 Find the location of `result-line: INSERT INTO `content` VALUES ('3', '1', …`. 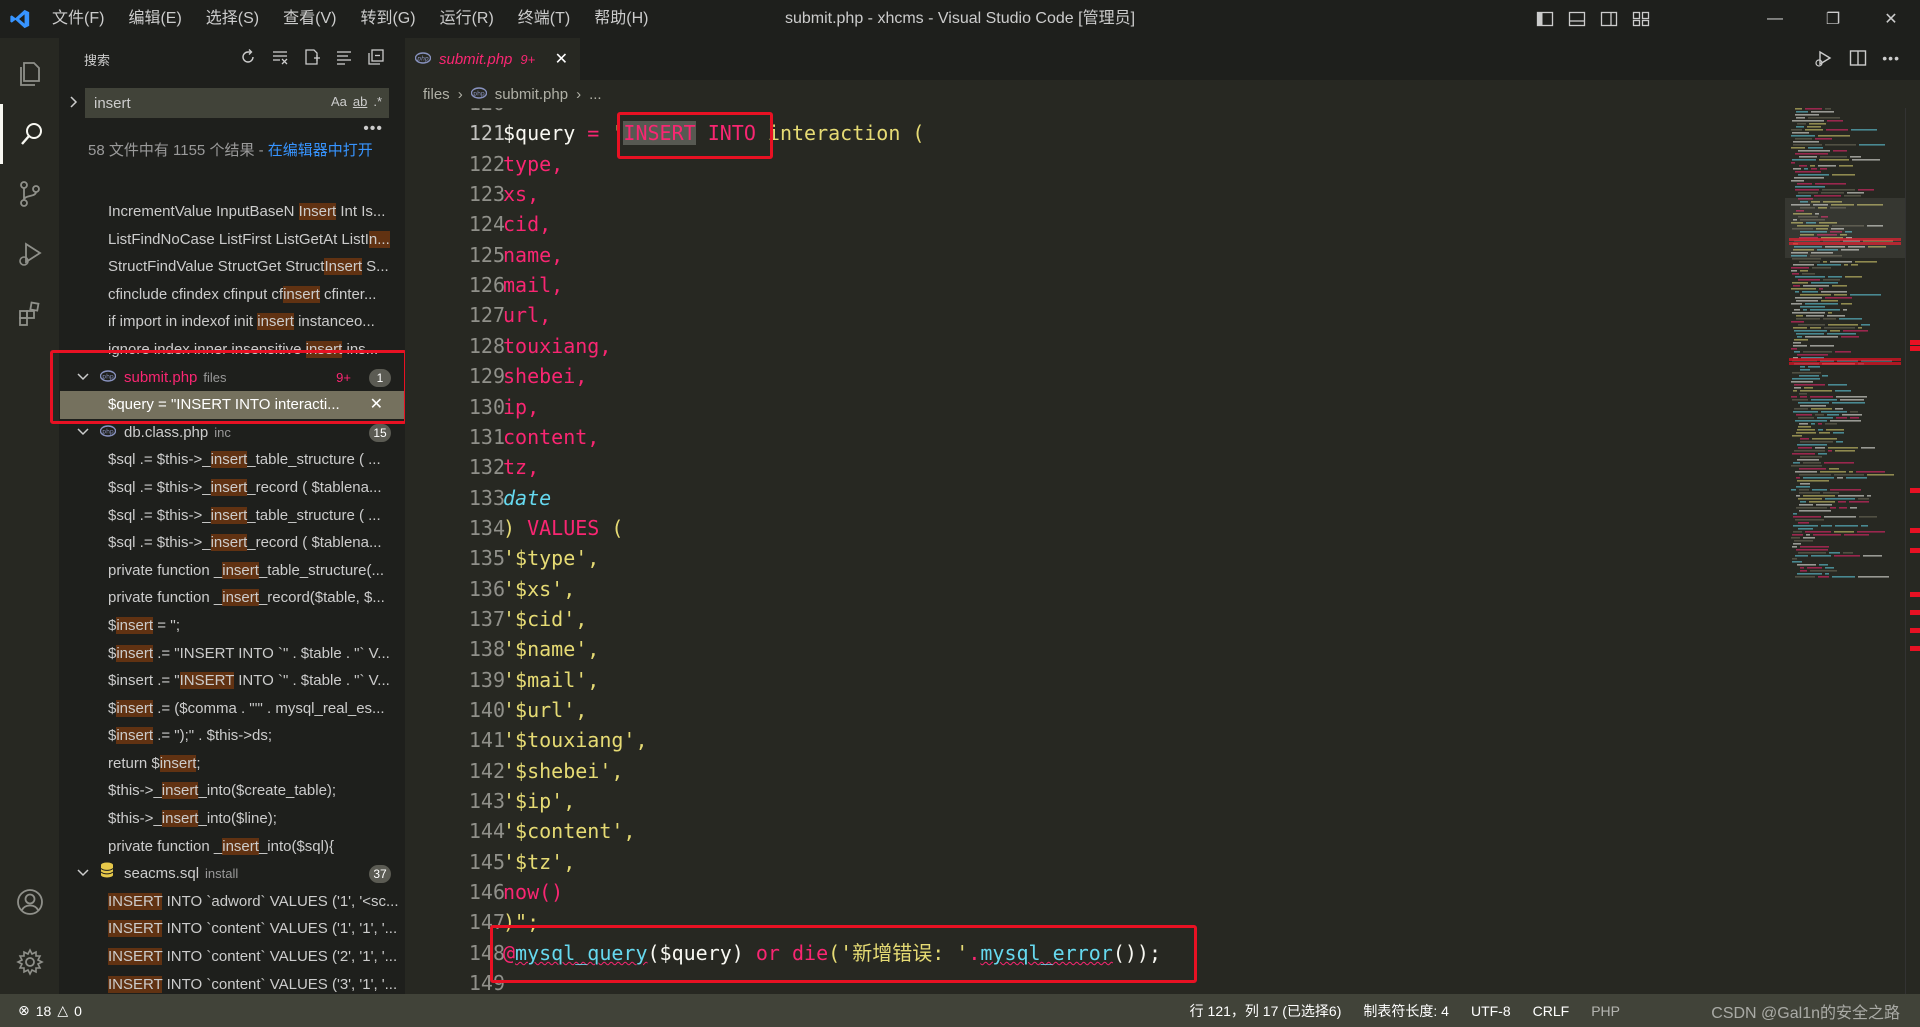

result-line: INSERT INTO `content` VALUES ('3', '1', … is located at coordinates (232, 982).